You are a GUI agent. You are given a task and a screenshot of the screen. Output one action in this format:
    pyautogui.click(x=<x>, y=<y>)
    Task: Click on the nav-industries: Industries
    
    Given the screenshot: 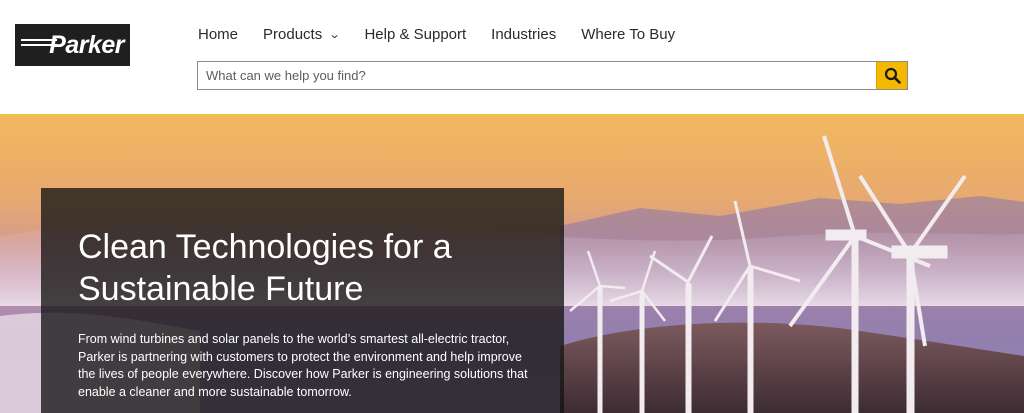 What is the action you would take?
    pyautogui.click(x=523, y=34)
    